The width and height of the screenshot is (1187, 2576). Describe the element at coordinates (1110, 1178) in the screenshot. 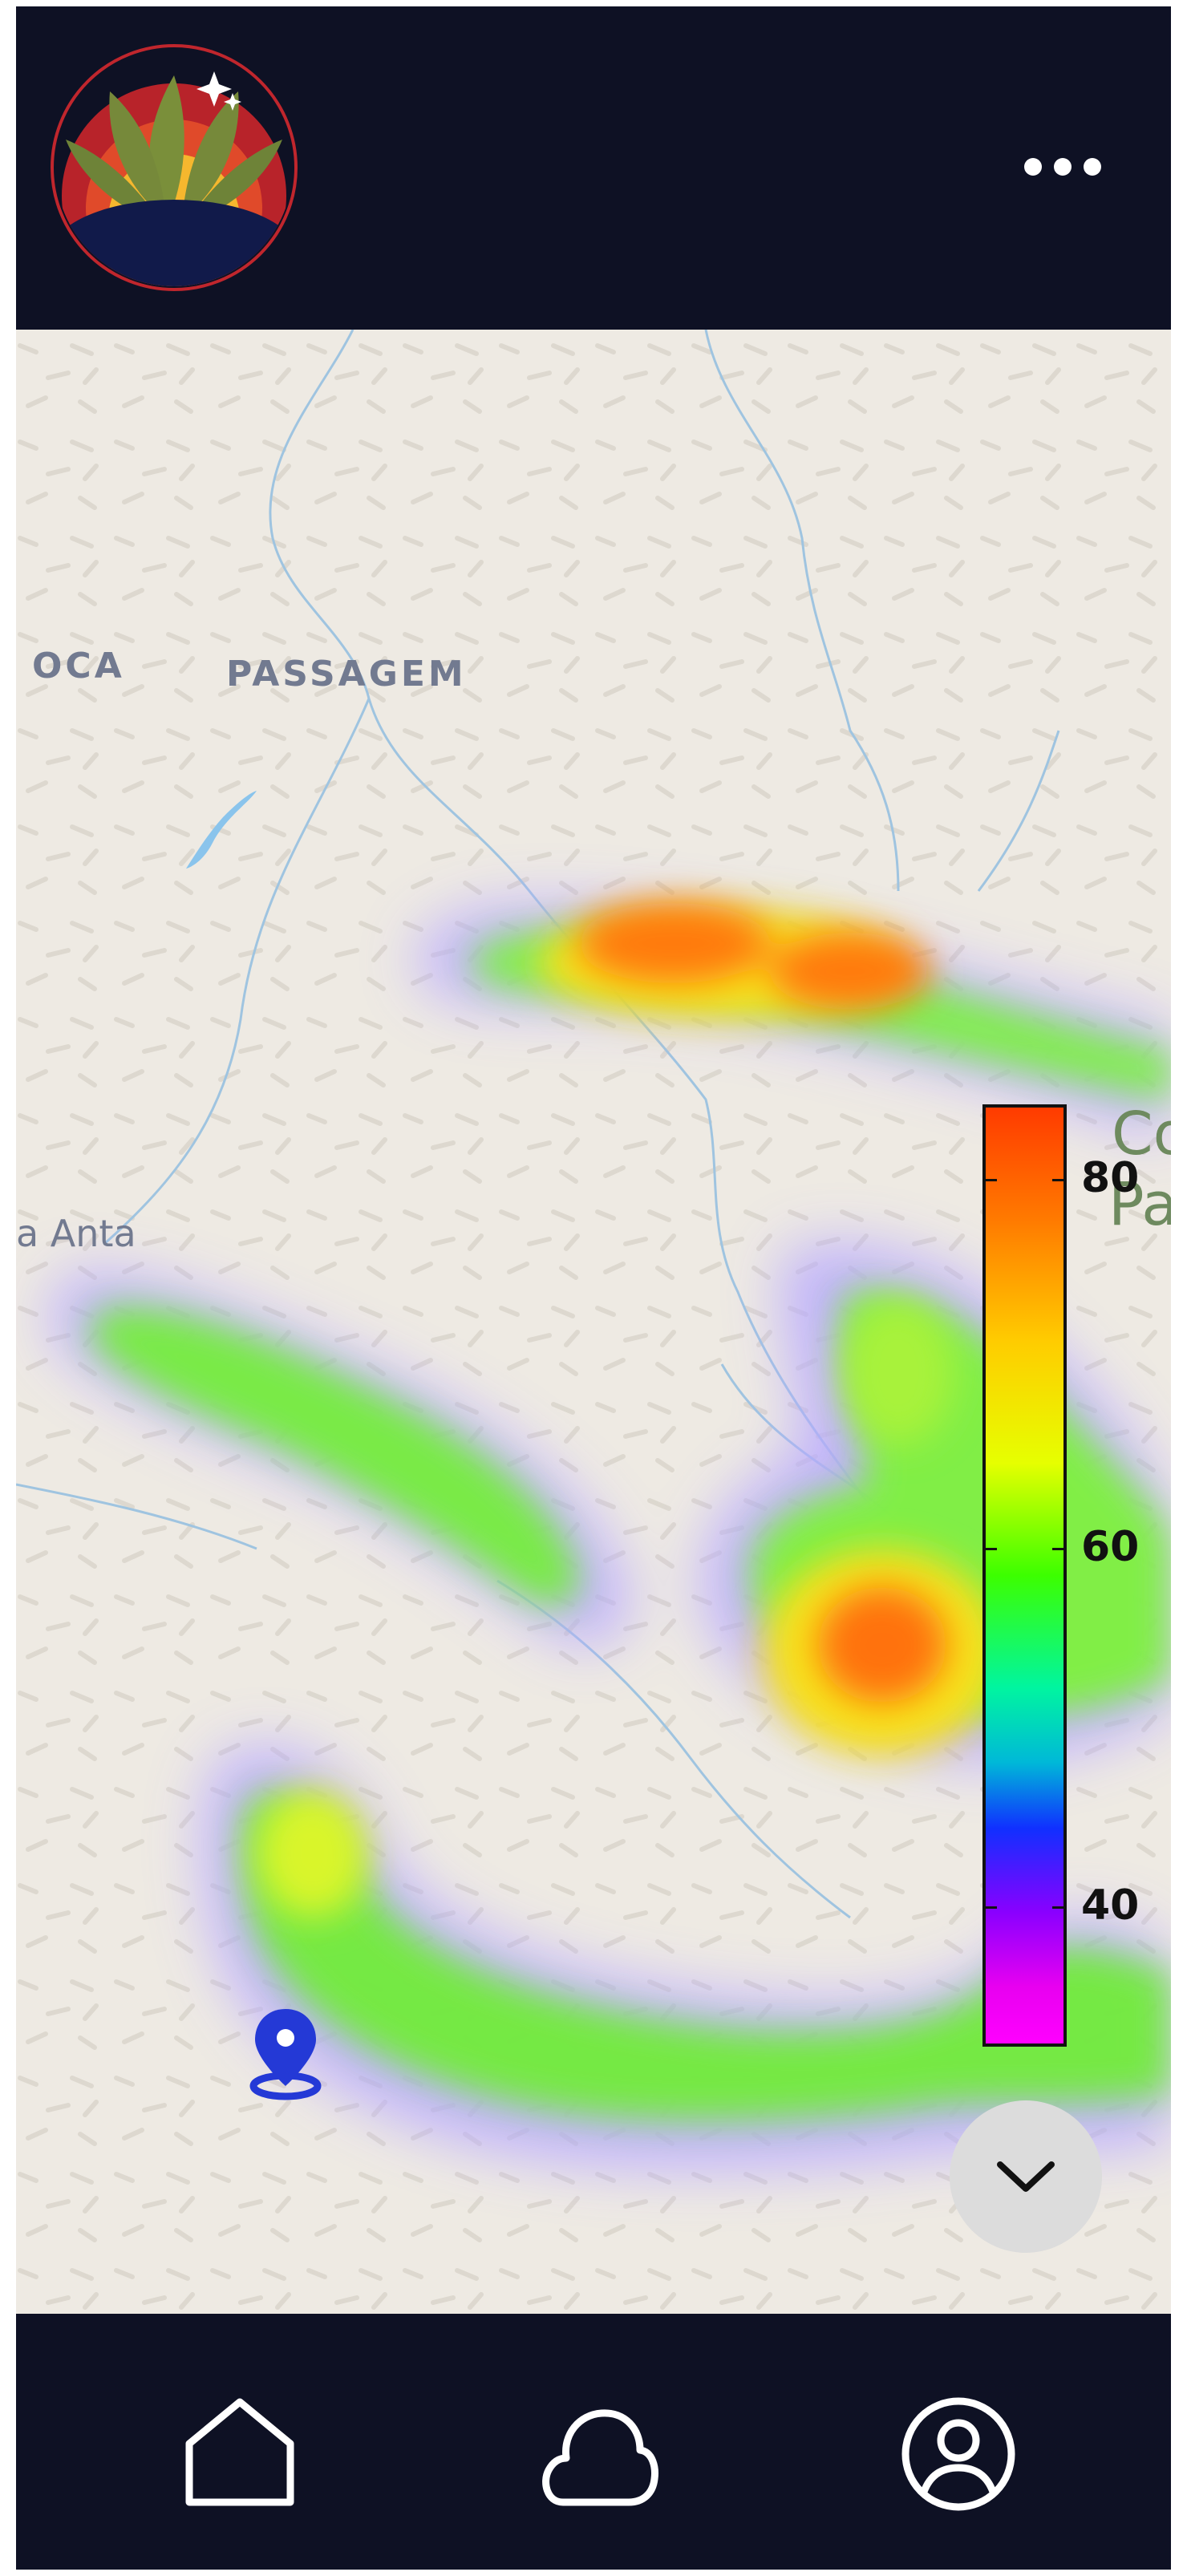

I see `legend-tick-label: 80` at that location.